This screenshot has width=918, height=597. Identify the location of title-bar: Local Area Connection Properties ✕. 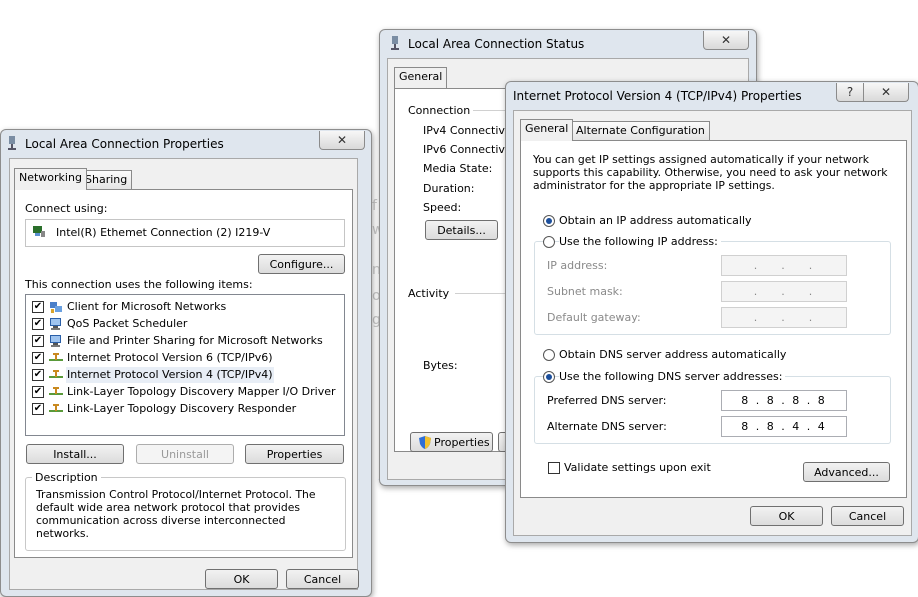
(186, 144).